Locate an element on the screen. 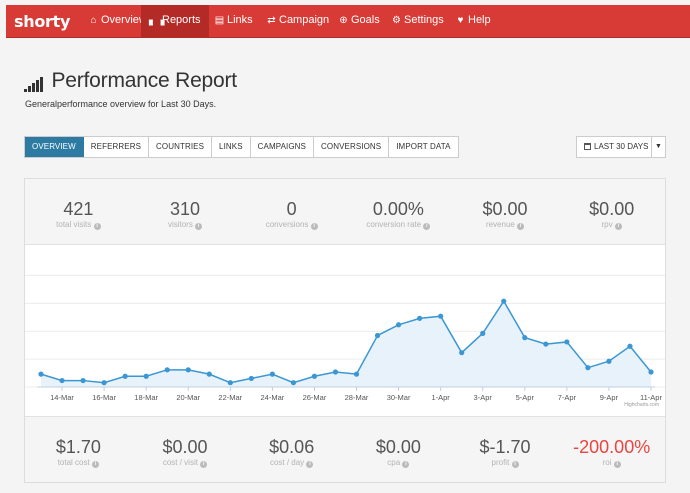 The height and width of the screenshot is (493, 690). x-tick-label: 26-Mar is located at coordinates (315, 397).